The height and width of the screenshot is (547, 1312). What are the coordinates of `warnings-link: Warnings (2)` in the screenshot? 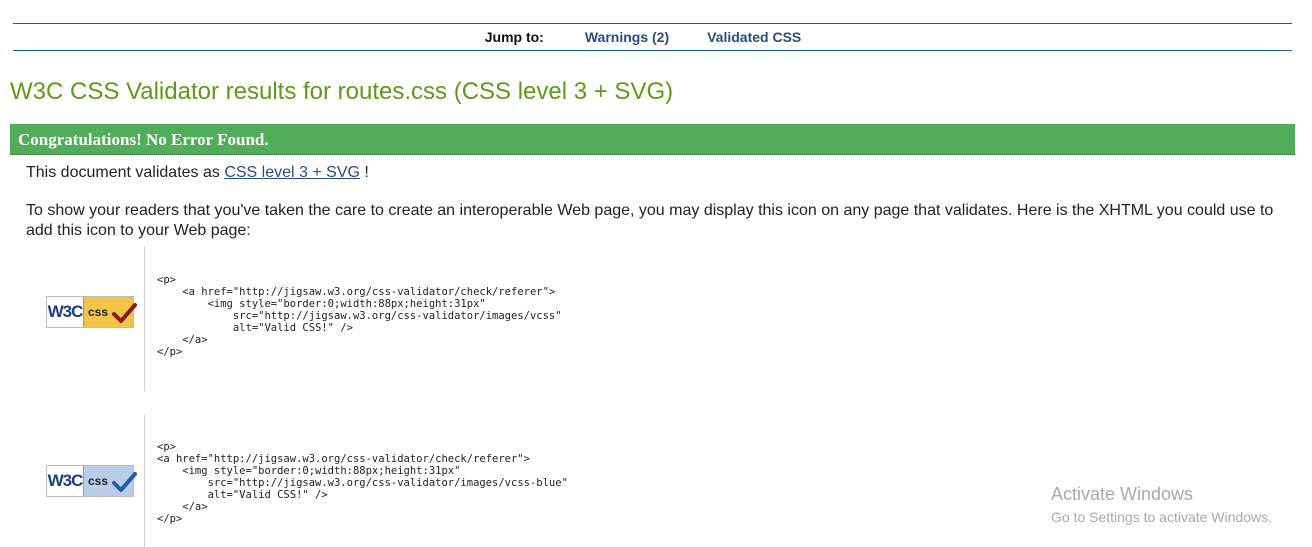 It's located at (627, 37).